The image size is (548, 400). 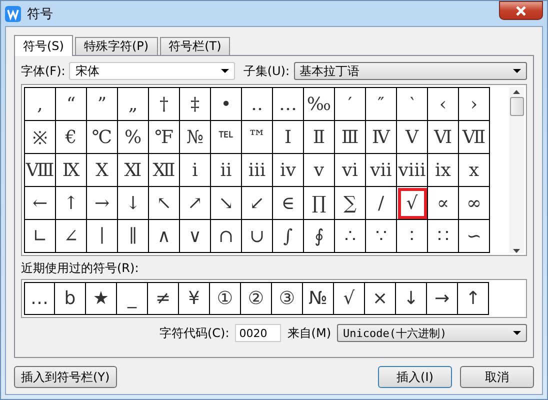 I want to click on symbol-cell: ℡, so click(x=226, y=137).